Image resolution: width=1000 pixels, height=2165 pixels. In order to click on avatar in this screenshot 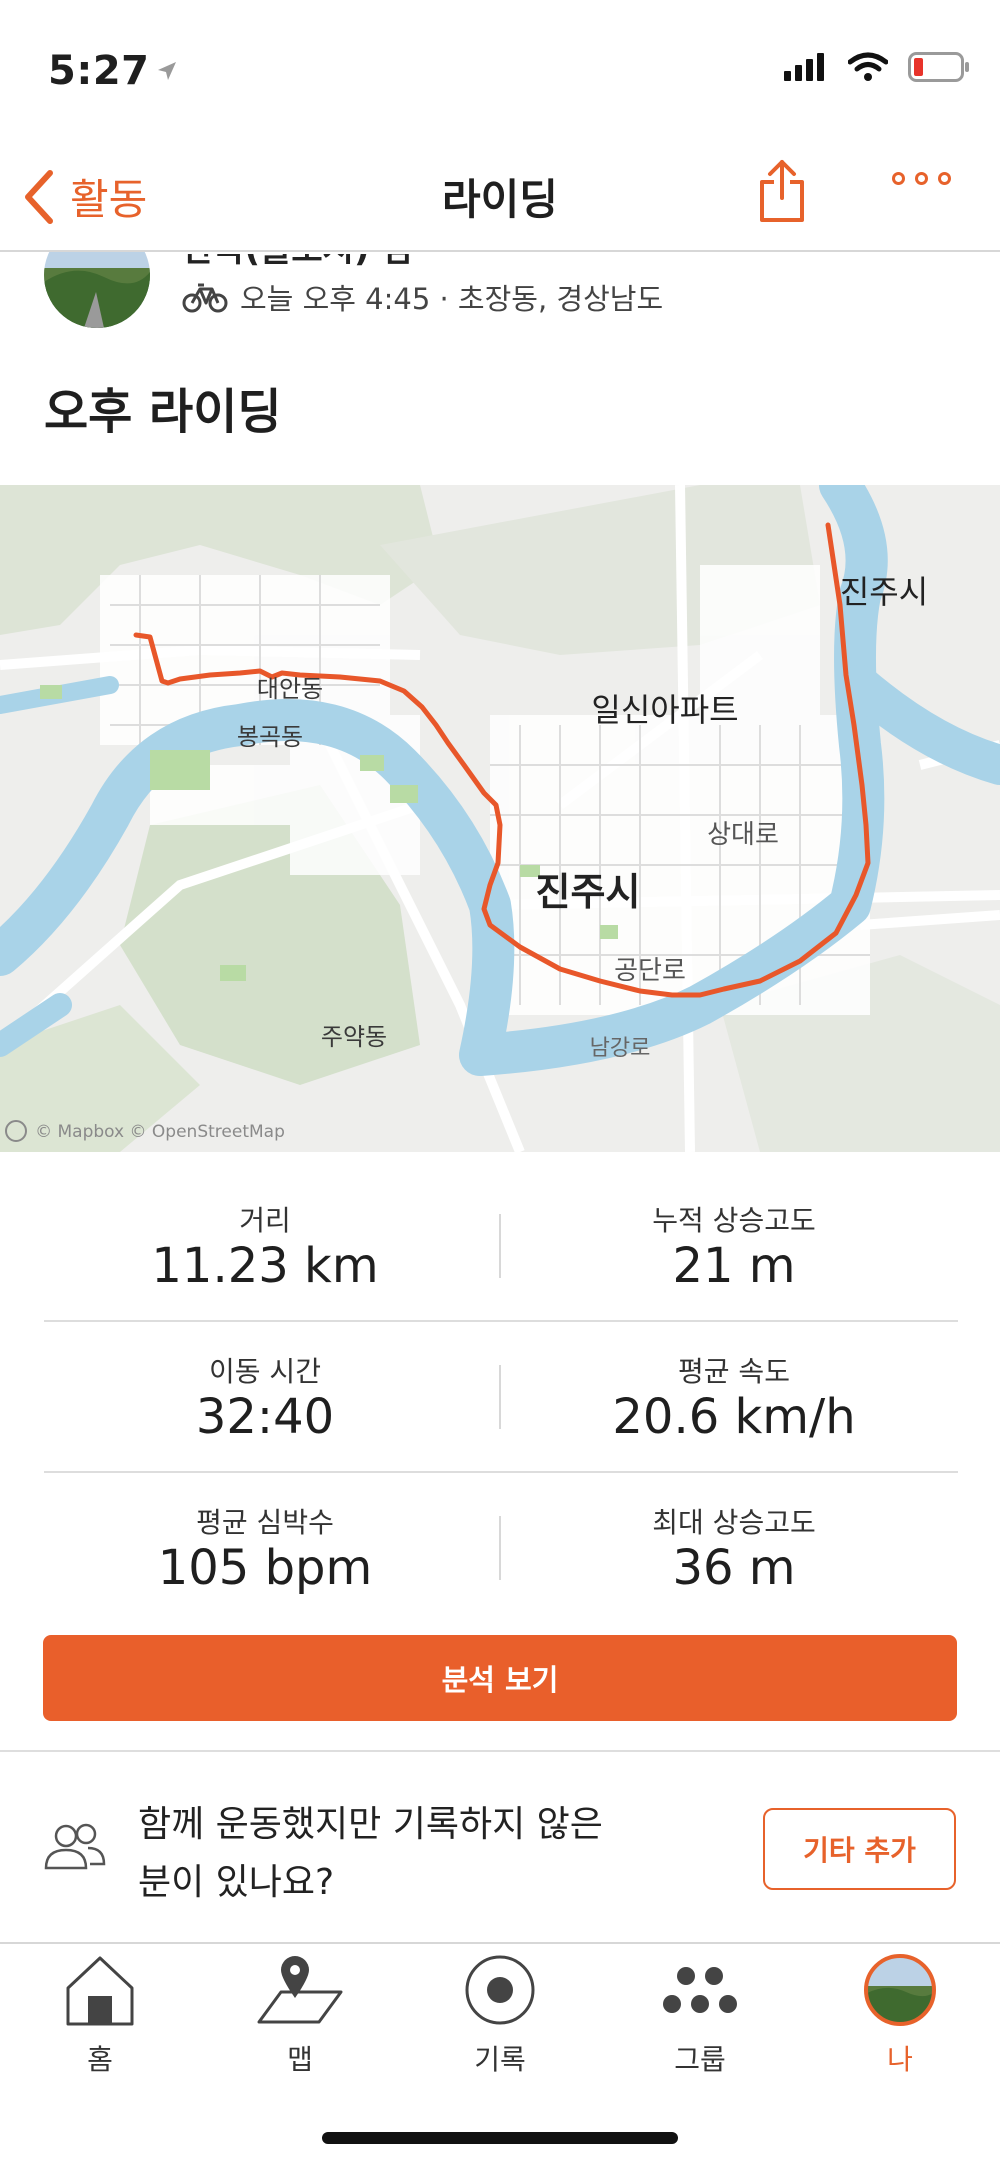, I will do `click(900, 1990)`.